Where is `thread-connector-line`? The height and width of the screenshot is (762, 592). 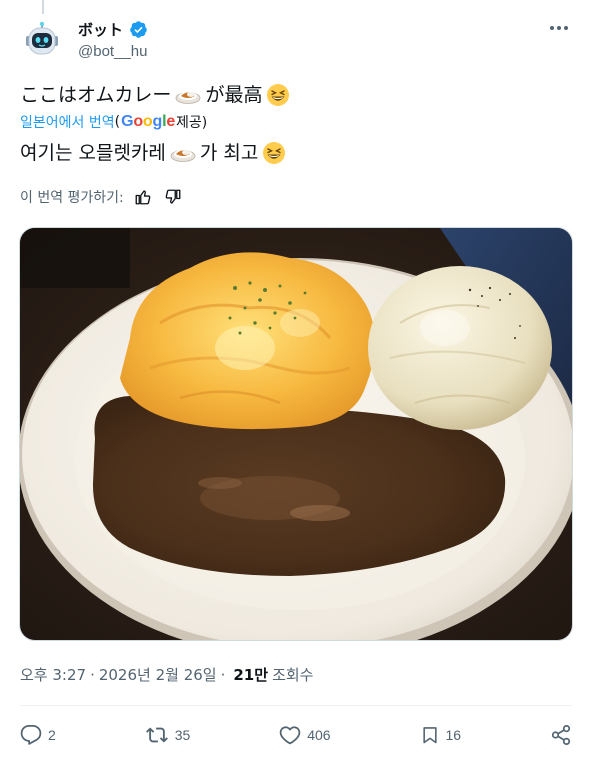 thread-connector-line is located at coordinates (43, 7).